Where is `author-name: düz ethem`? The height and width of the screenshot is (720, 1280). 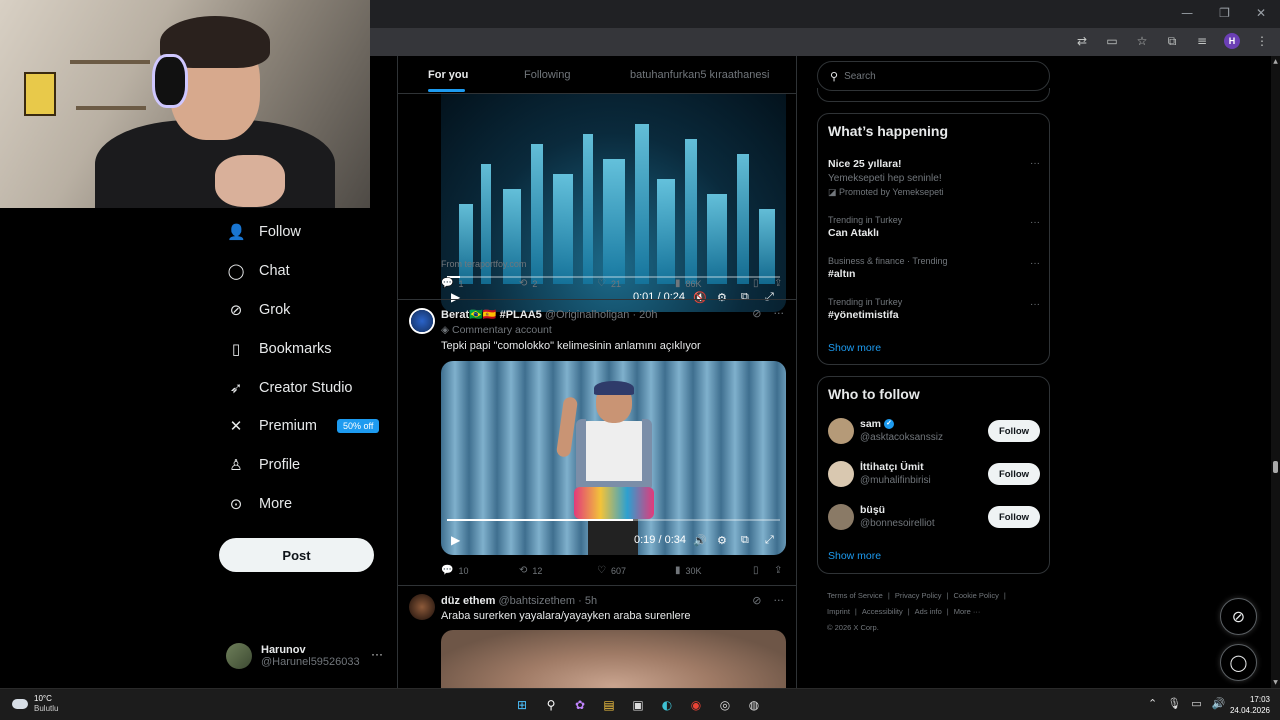
author-name: düz ethem is located at coordinates (468, 601).